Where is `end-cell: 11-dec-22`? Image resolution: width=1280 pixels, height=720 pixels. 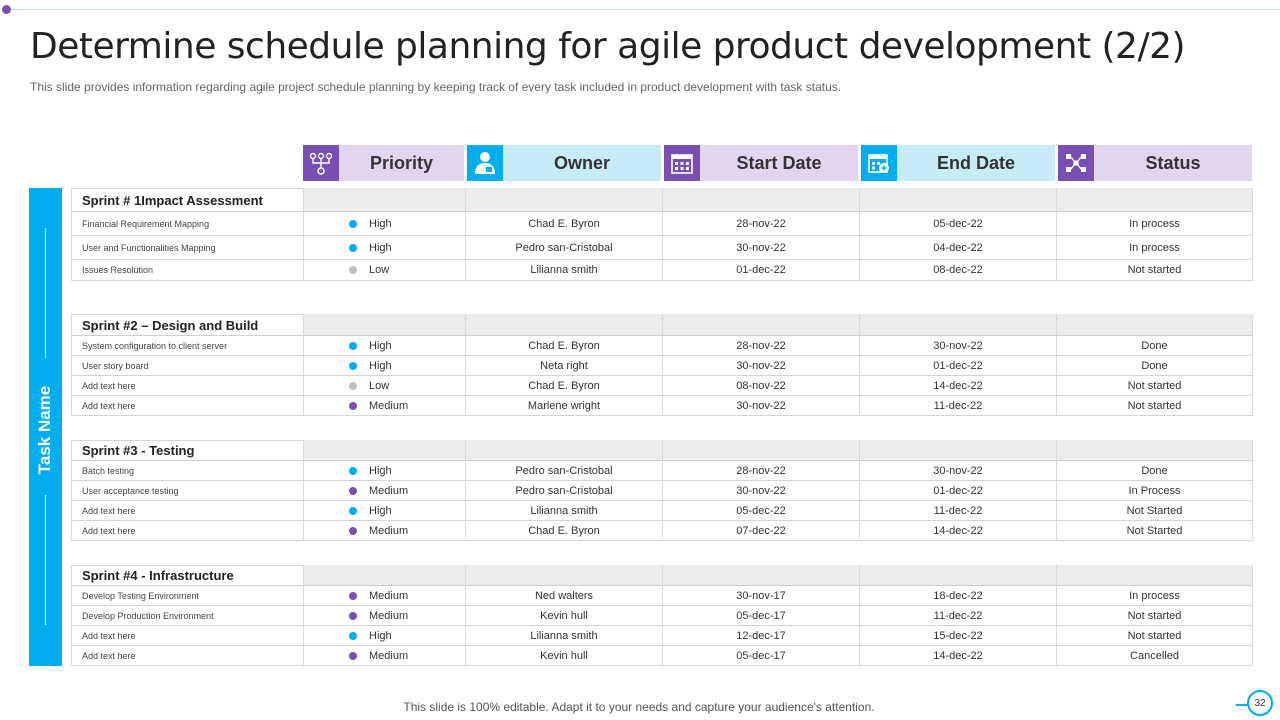
end-cell: 11-dec-22 is located at coordinates (957, 406).